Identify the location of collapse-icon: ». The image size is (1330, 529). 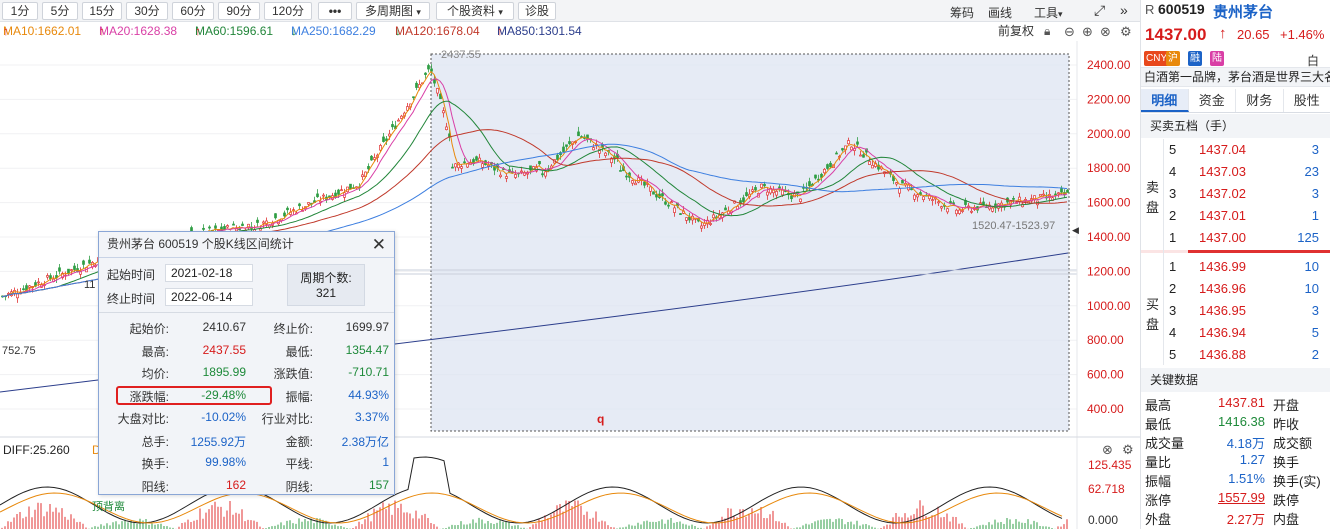
(1124, 10).